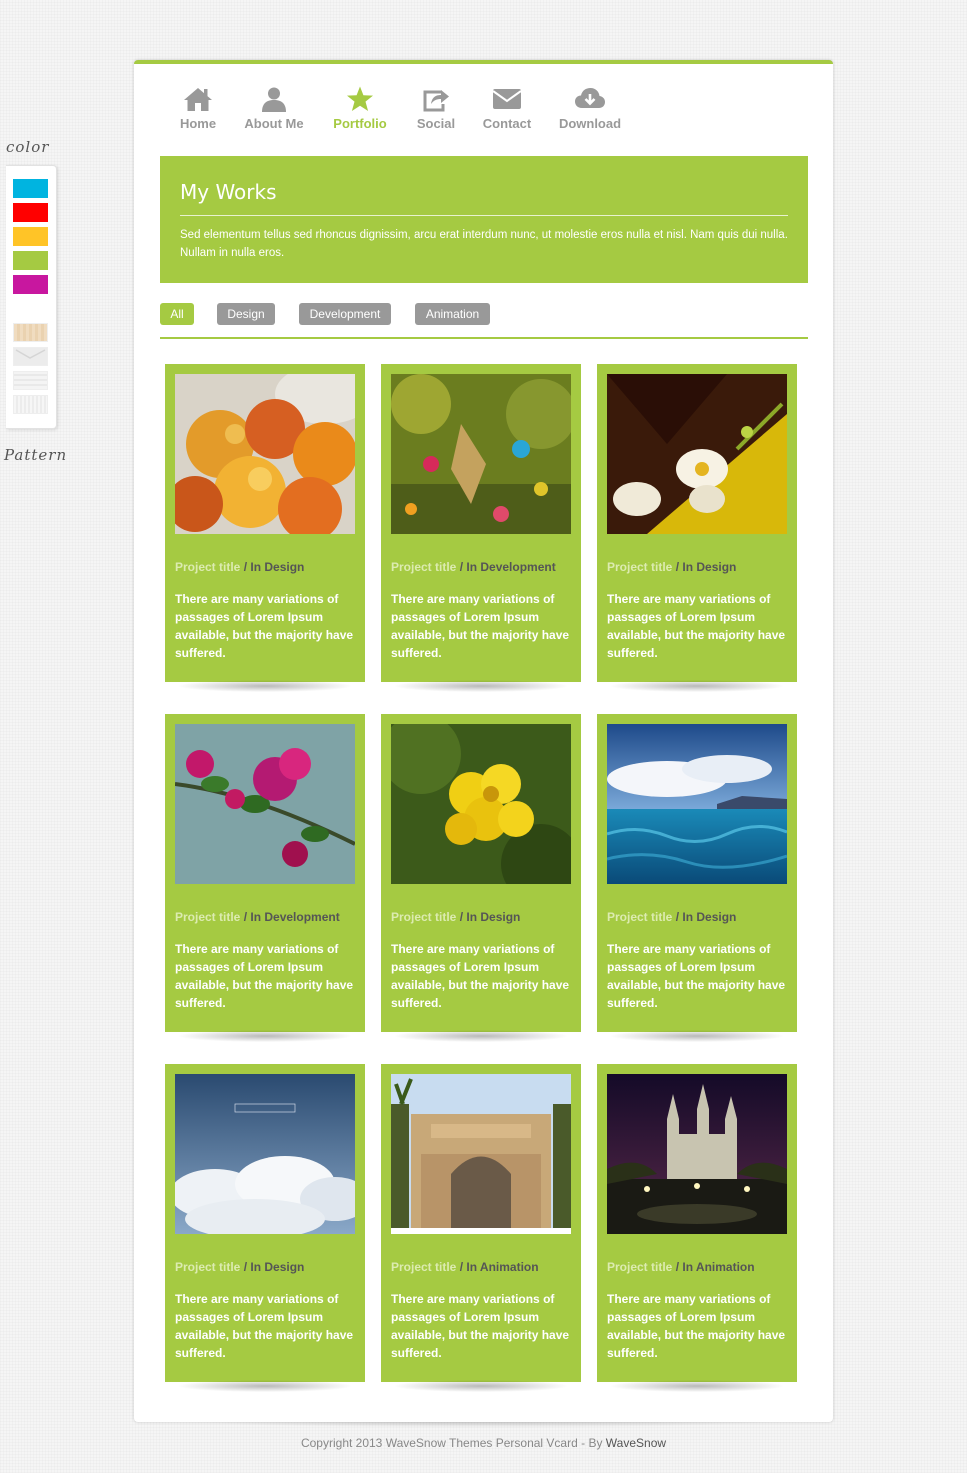 The width and height of the screenshot is (967, 1473). I want to click on project-thumbnail-sea, so click(697, 804).